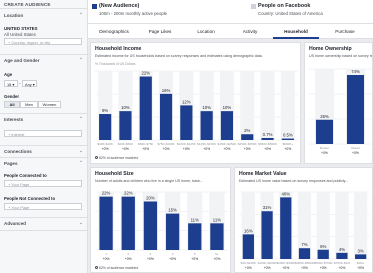  What do you see at coordinates (249, 263) in the screenshot?
I see `category-label: $1K-$100K` at bounding box center [249, 263].